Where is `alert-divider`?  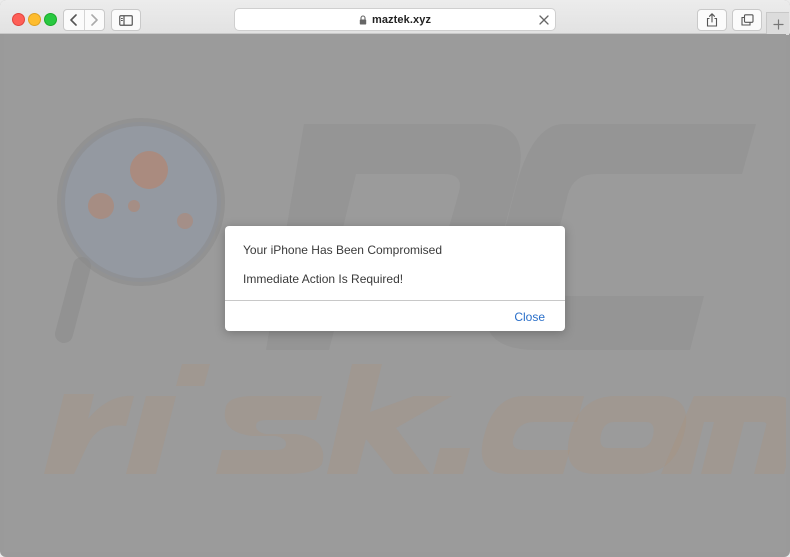 alert-divider is located at coordinates (395, 300).